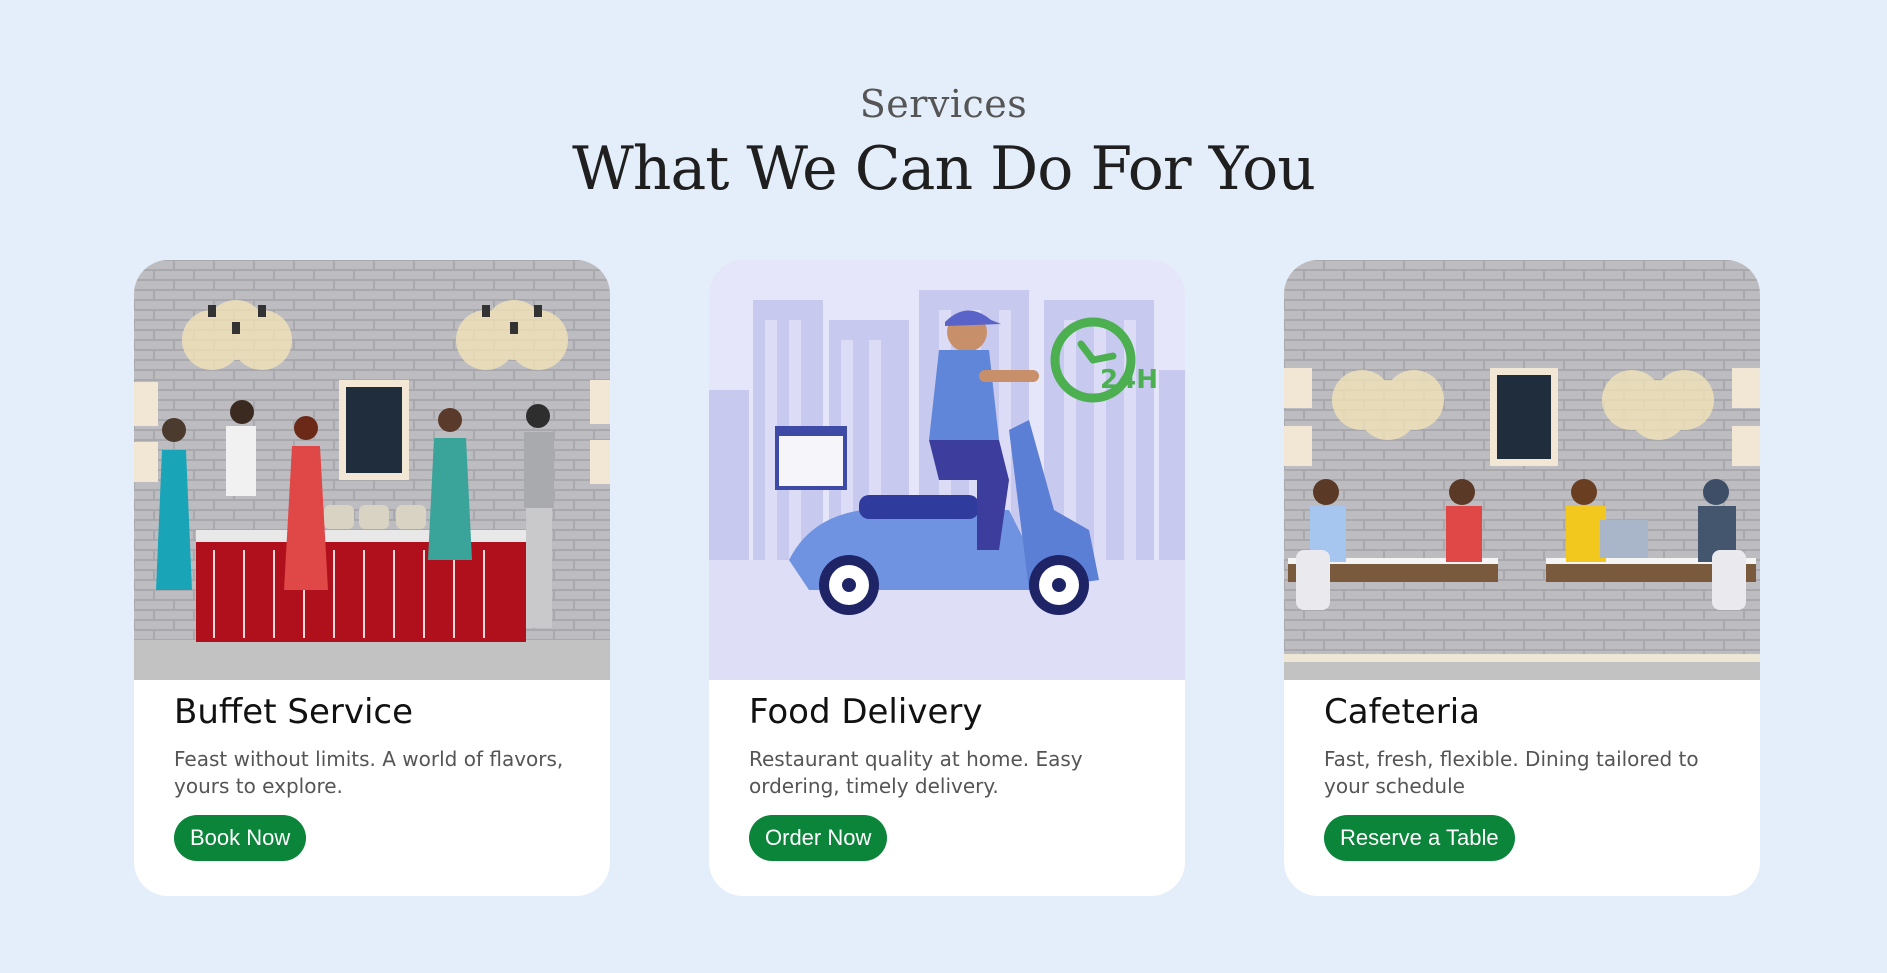 Image resolution: width=1887 pixels, height=973 pixels. I want to click on card-title: Food Delivery, so click(866, 712).